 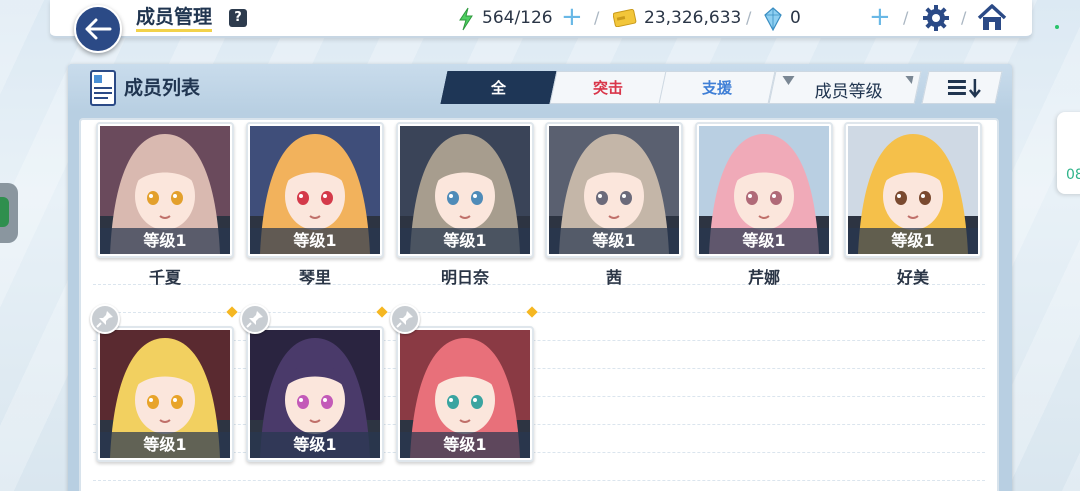 I want to click on ap-bolt-icon, so click(x=466, y=19).